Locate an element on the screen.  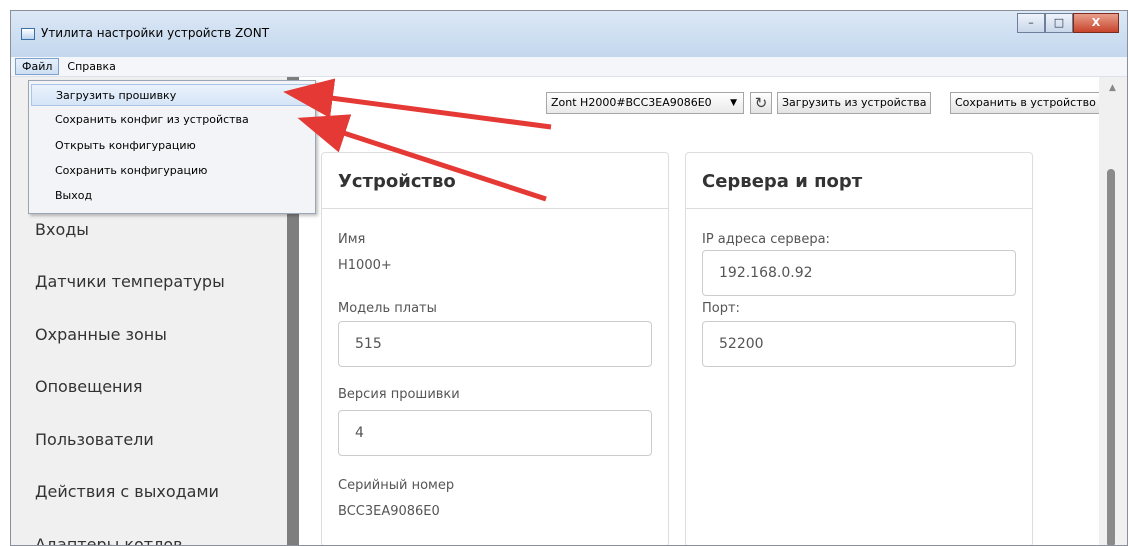
device-select: Zont H2000#BCC3EA9086E0 ▼ is located at coordinates (645, 103).